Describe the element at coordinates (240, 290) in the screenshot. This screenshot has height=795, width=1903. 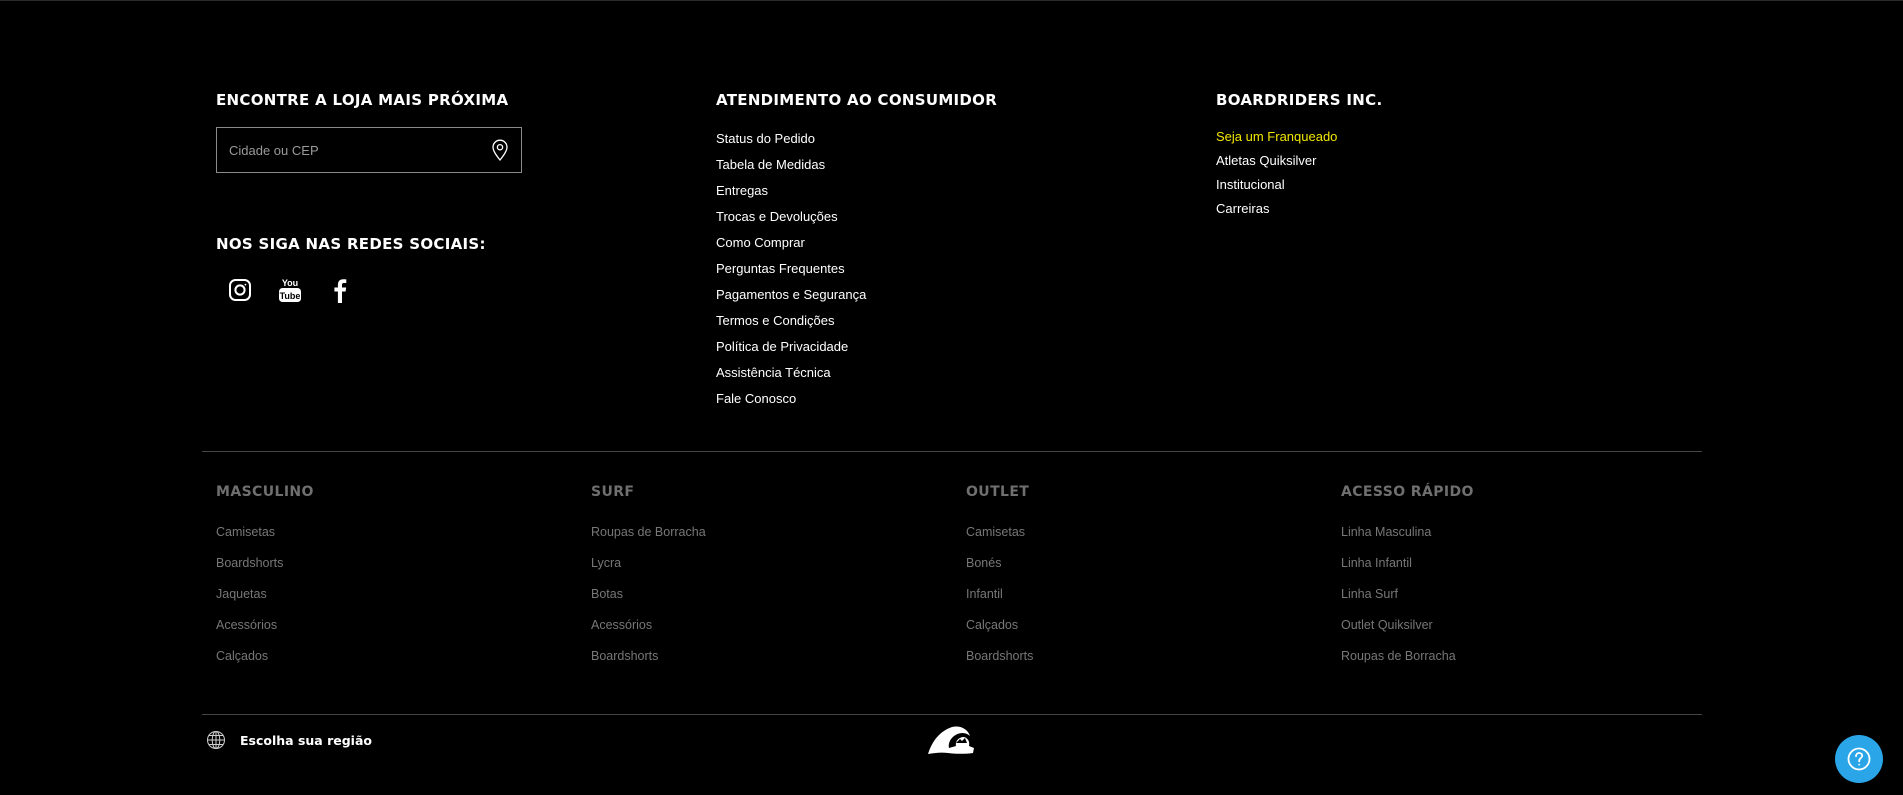
I see `instagram-icon` at that location.